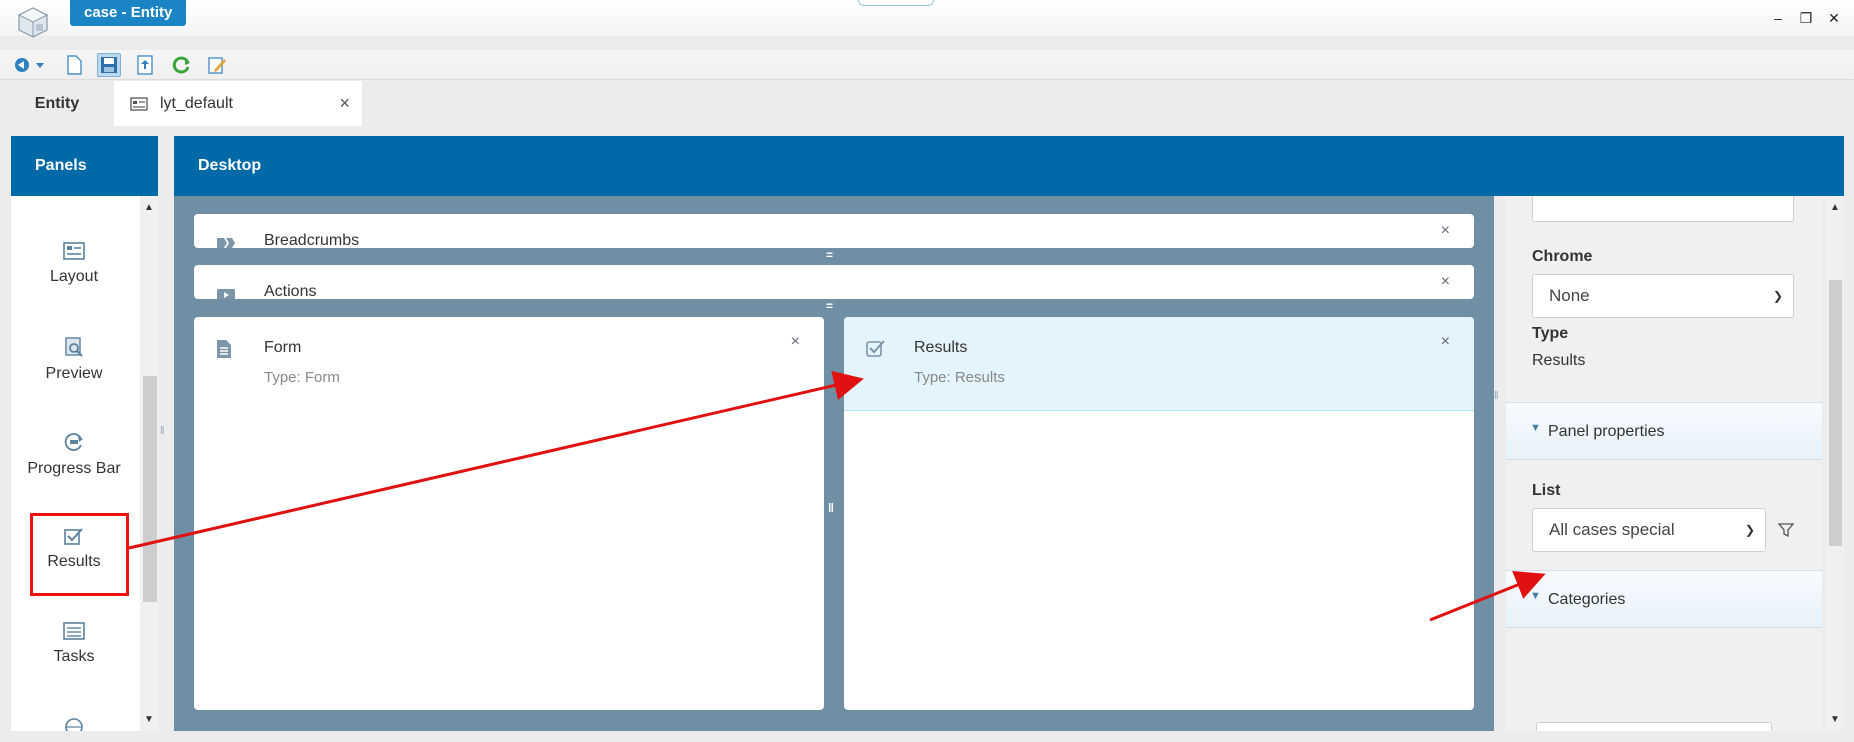 The image size is (1854, 742). Describe the element at coordinates (927, 65) in the screenshot. I see `toolbar` at that location.